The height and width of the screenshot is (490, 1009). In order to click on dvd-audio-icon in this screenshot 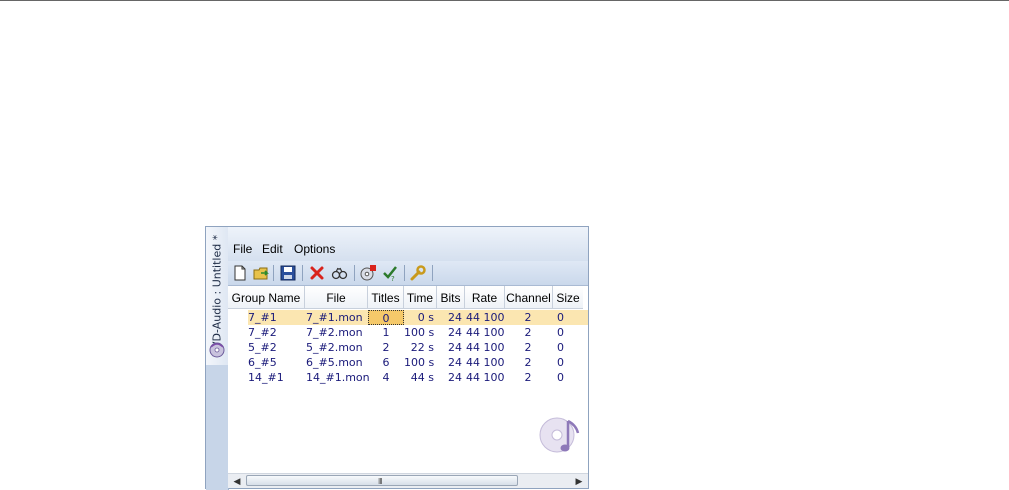, I will do `click(217, 350)`.